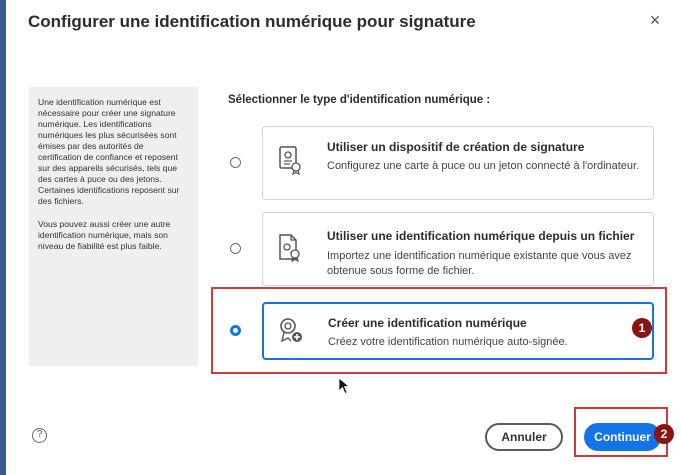 This screenshot has height=475, width=681. What do you see at coordinates (290, 160) in the screenshot?
I see `smartcard-certificate-icon` at bounding box center [290, 160].